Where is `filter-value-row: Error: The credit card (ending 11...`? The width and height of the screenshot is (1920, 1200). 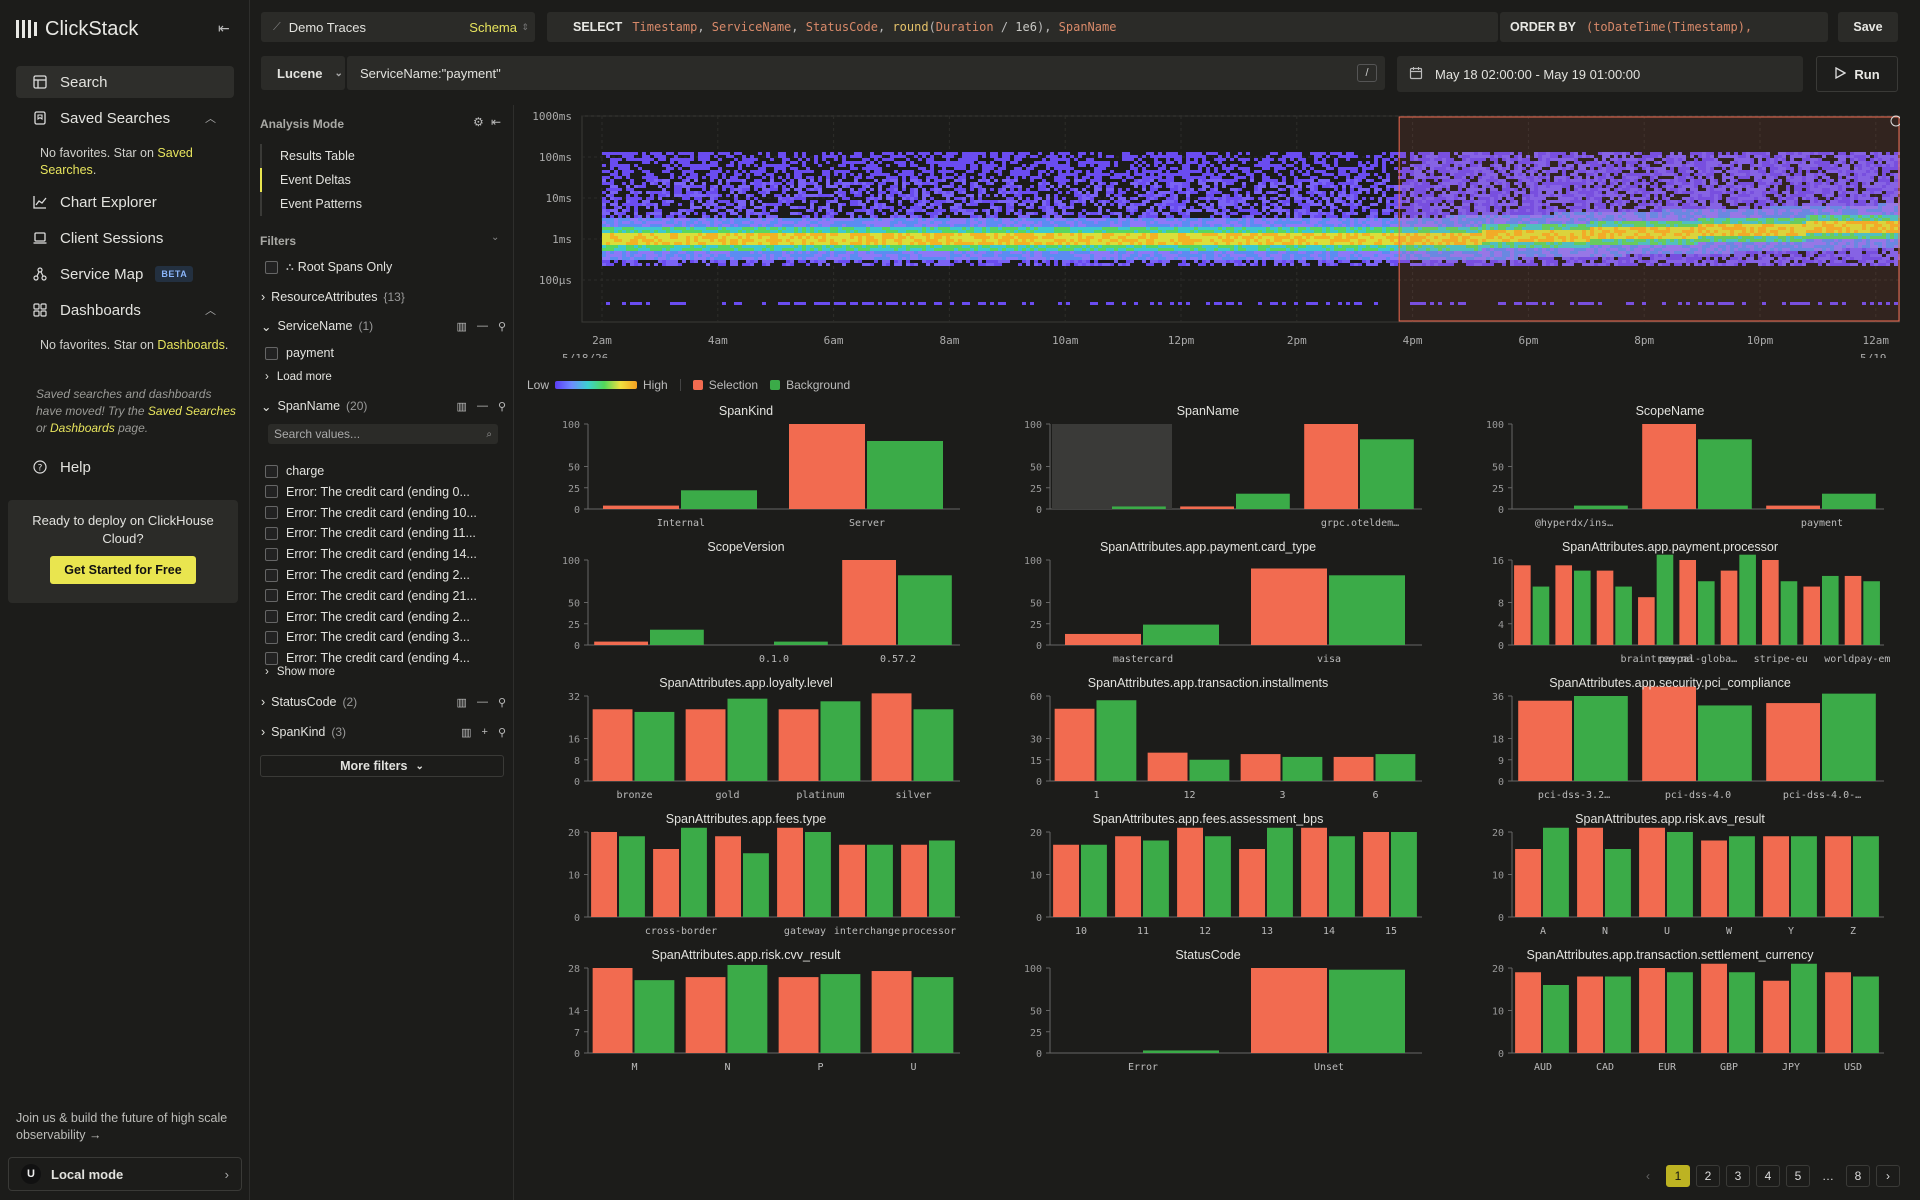
filter-value-row: Error: The credit card (ending 11... is located at coordinates (387, 533).